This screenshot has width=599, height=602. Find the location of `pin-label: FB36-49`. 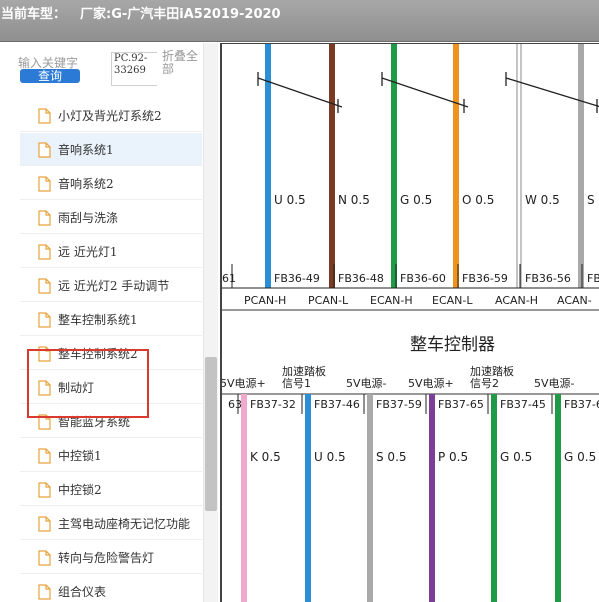

pin-label: FB36-49 is located at coordinates (297, 278).